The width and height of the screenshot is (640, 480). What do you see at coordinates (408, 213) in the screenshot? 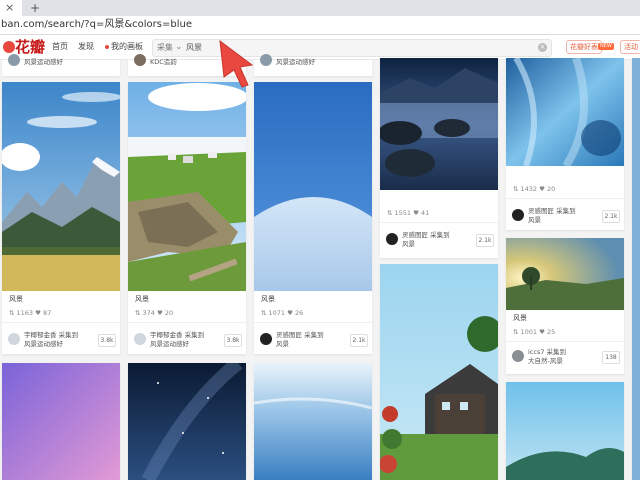
I see `pin-stats: ⇅ 1551 ♥ 41` at bounding box center [408, 213].